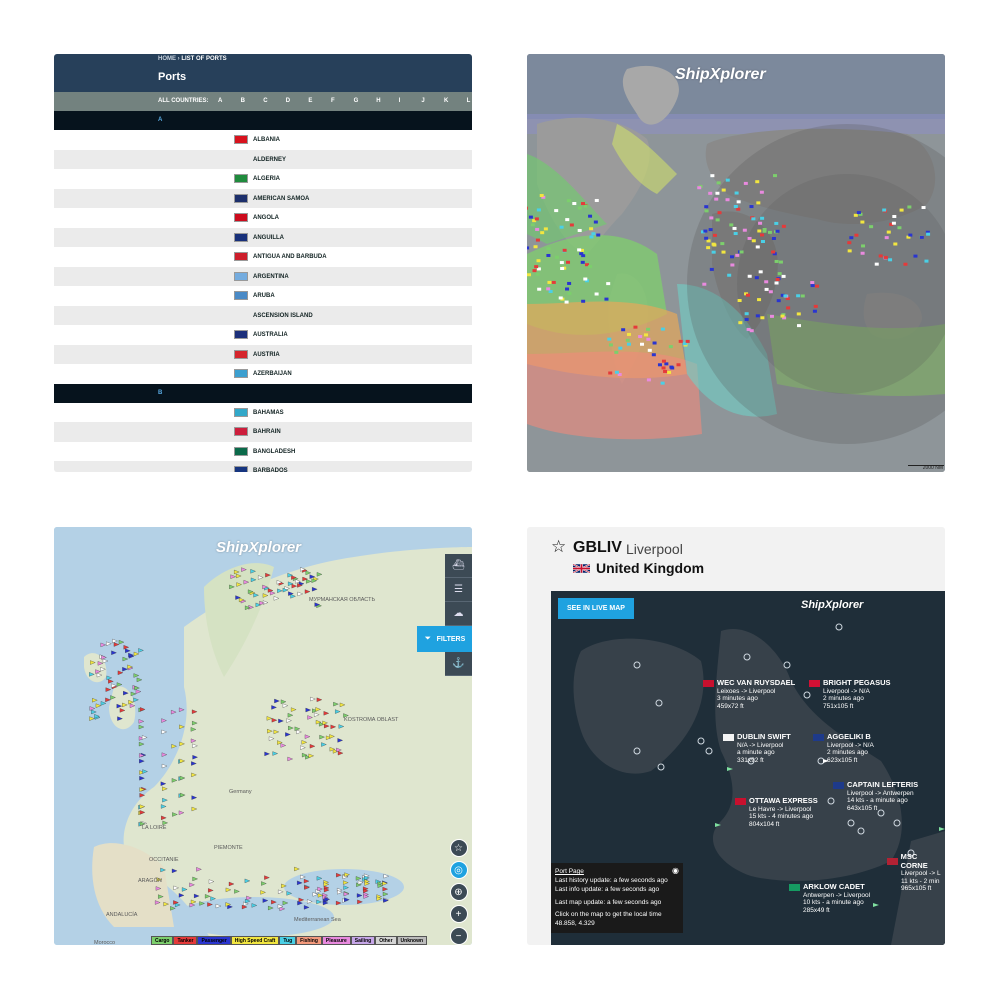 This screenshot has width=1000, height=1000. Describe the element at coordinates (386, 940) in the screenshot. I see `legend-item: Other` at that location.